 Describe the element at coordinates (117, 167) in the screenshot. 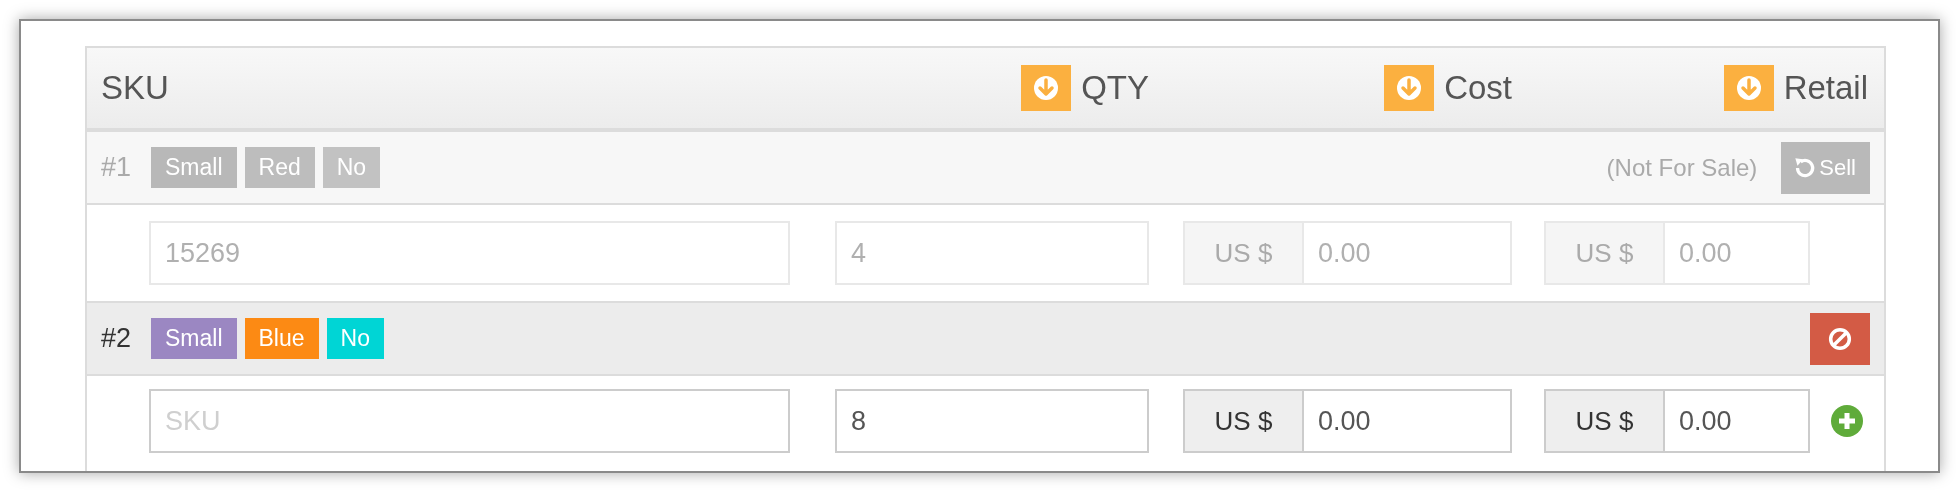

I see `variant-number: #1` at that location.